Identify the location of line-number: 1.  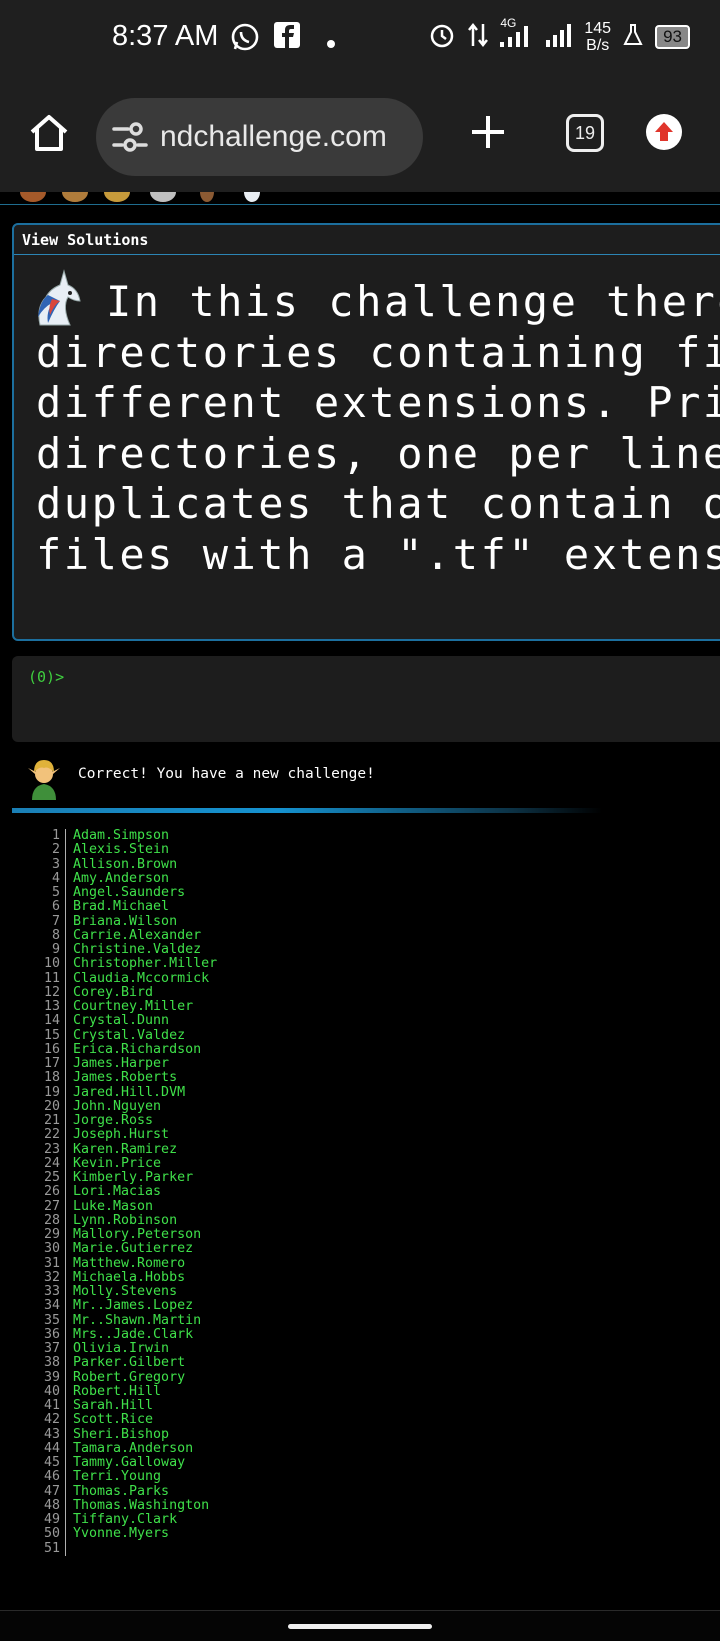
(48, 836).